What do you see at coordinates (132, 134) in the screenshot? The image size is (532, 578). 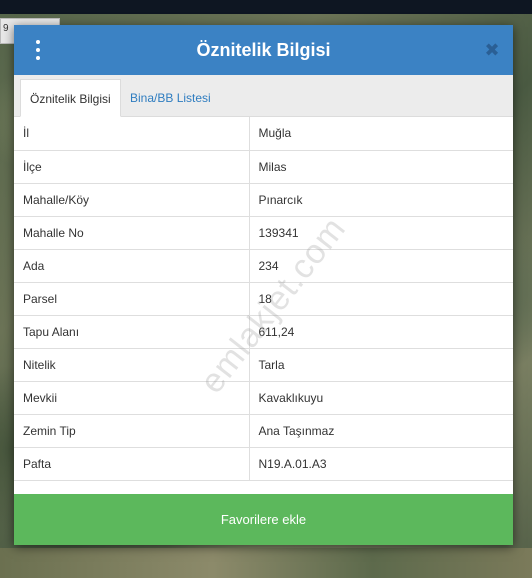 I see `attr-key: İl` at bounding box center [132, 134].